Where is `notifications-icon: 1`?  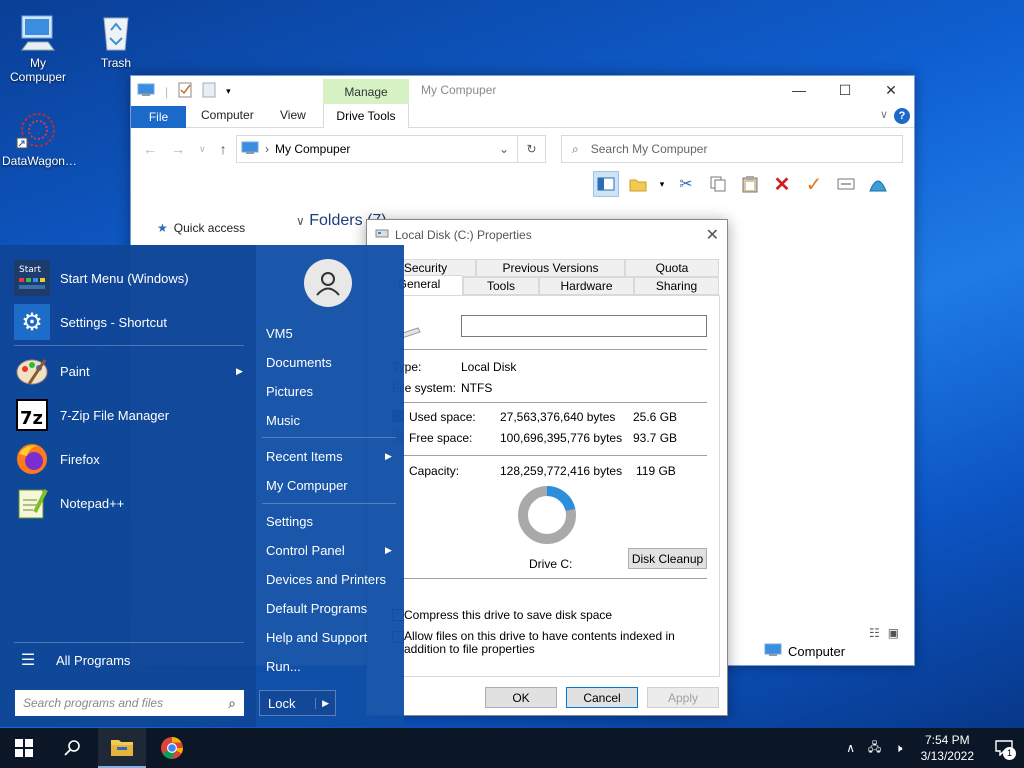 notifications-icon: 1 is located at coordinates (1004, 748).